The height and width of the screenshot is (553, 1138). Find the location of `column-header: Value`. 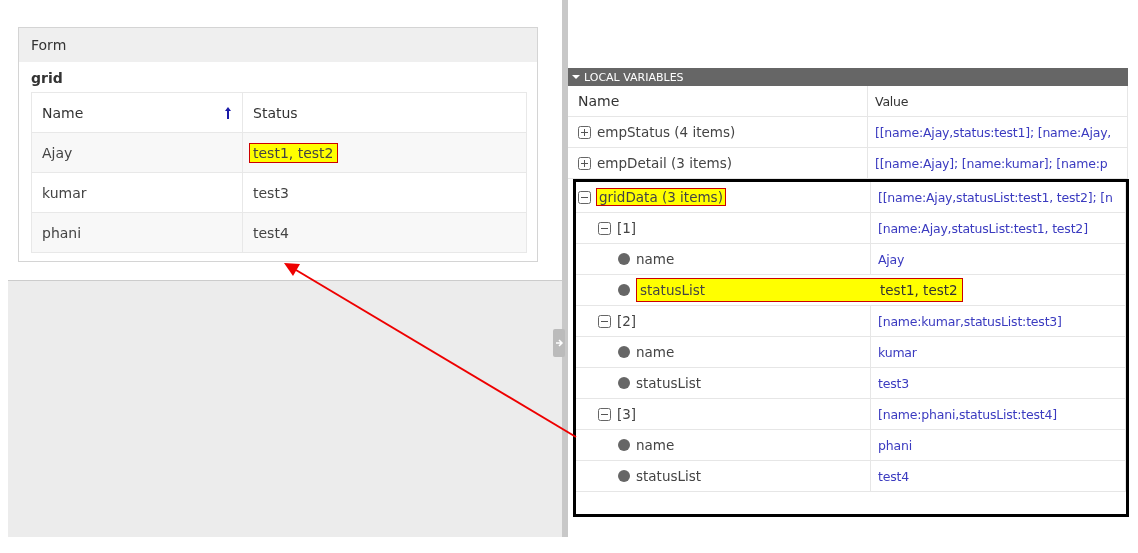

column-header: Value is located at coordinates (998, 101).